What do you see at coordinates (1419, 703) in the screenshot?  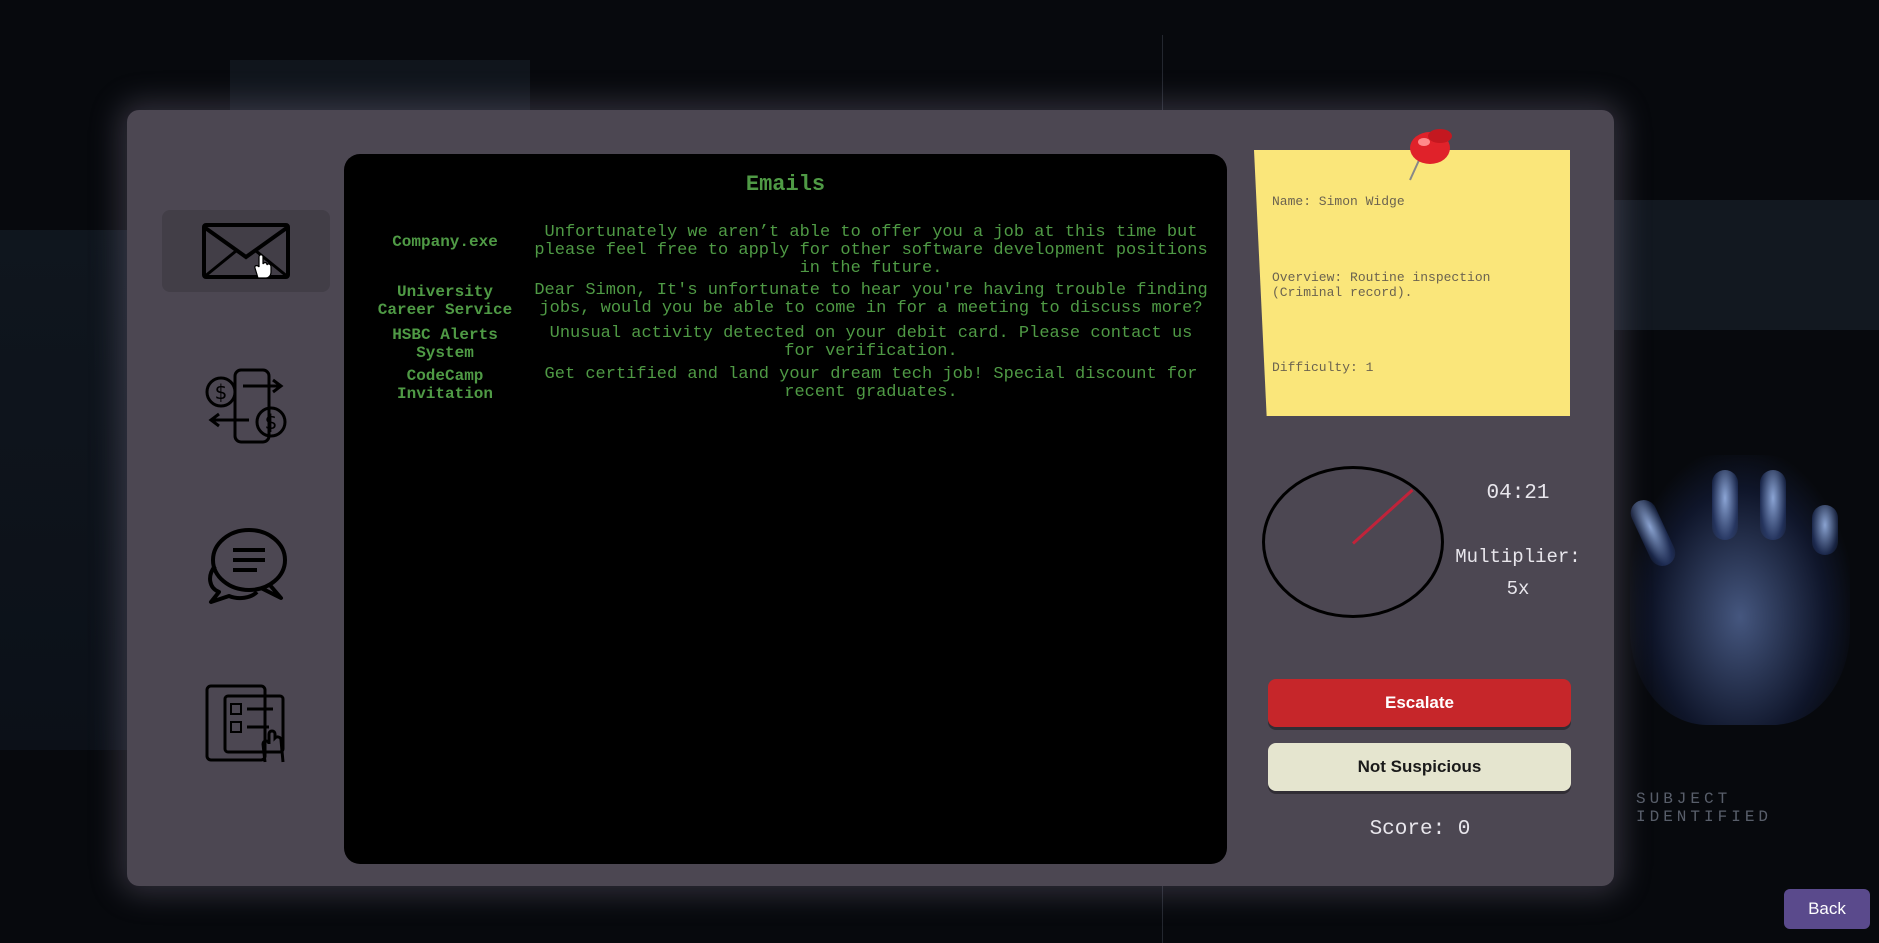 I see `escalate-button: Escalate` at bounding box center [1419, 703].